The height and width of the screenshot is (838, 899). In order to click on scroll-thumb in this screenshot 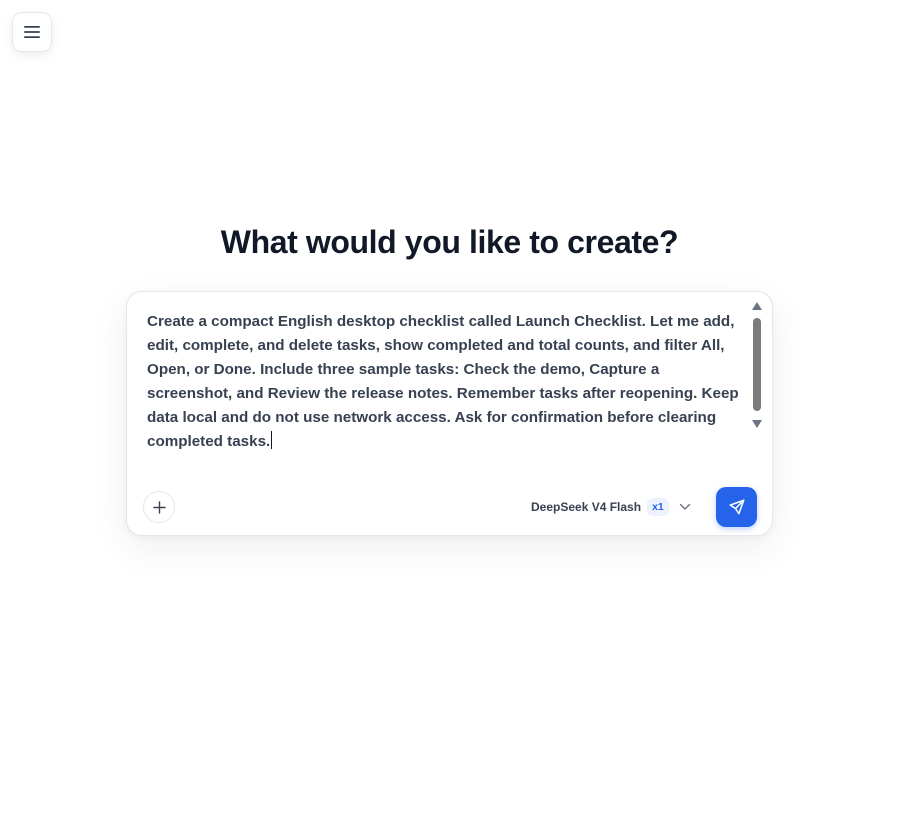, I will do `click(757, 364)`.